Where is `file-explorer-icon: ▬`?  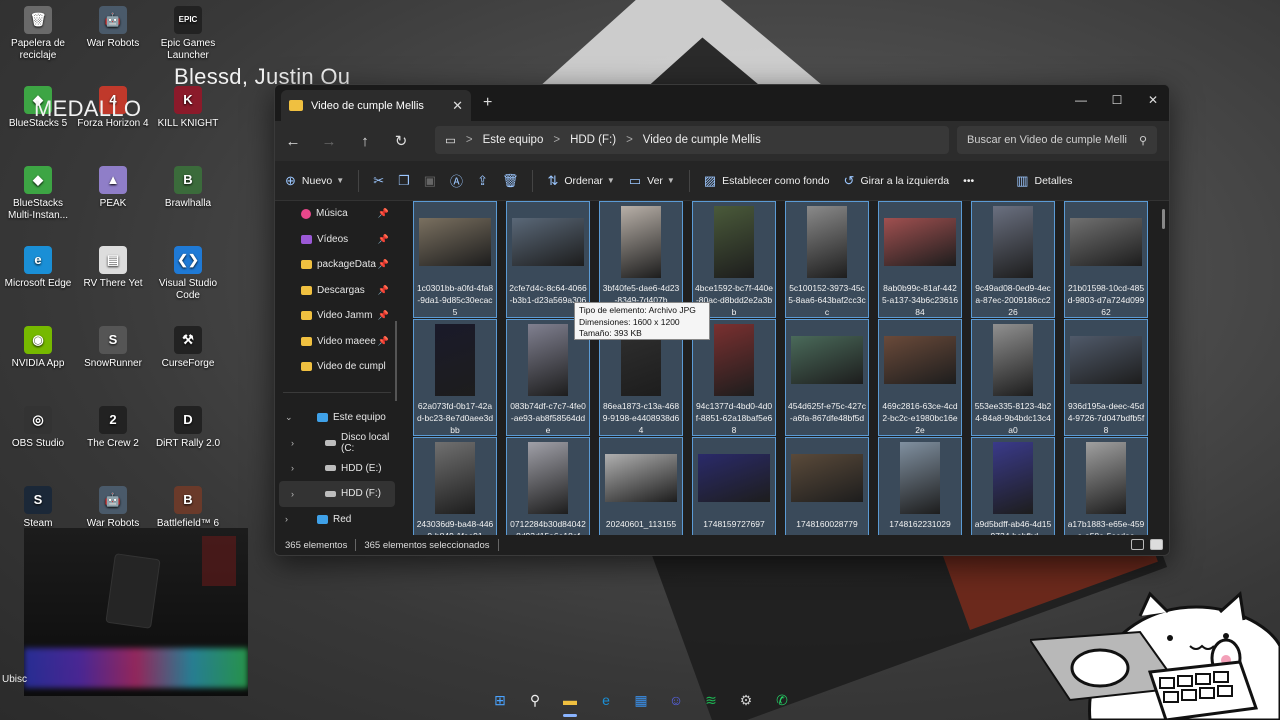
file-explorer-icon: ▬ is located at coordinates (570, 700).